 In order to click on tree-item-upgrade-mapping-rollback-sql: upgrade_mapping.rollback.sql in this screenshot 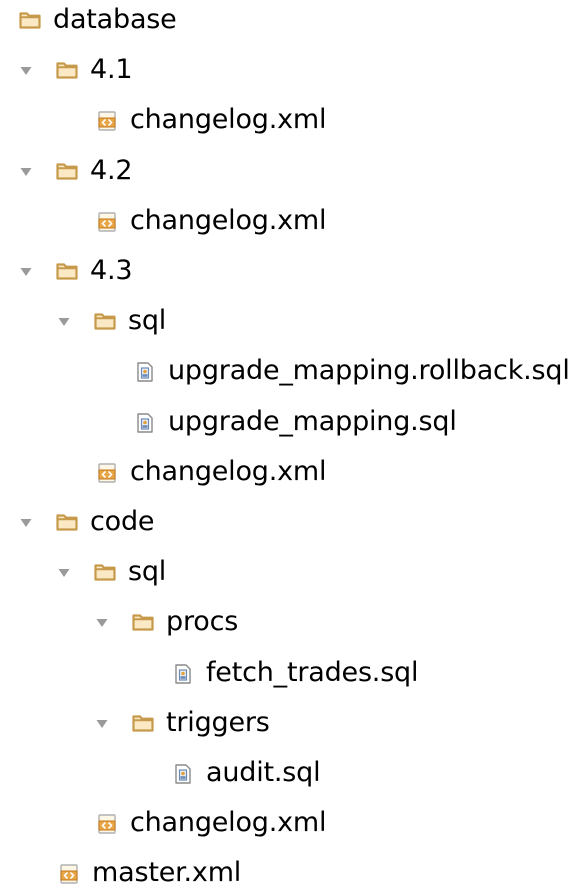, I will do `click(287, 372)`.